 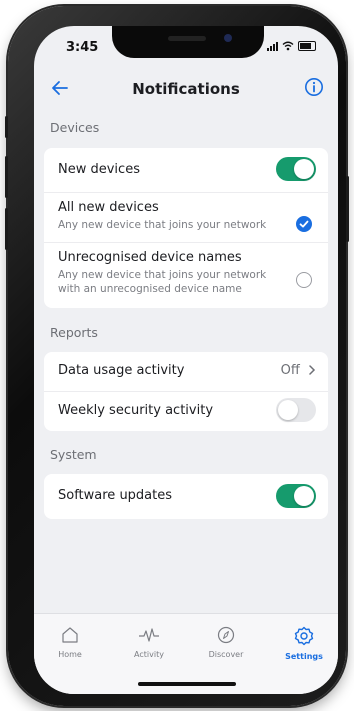 I want to click on camera, so click(x=228, y=38).